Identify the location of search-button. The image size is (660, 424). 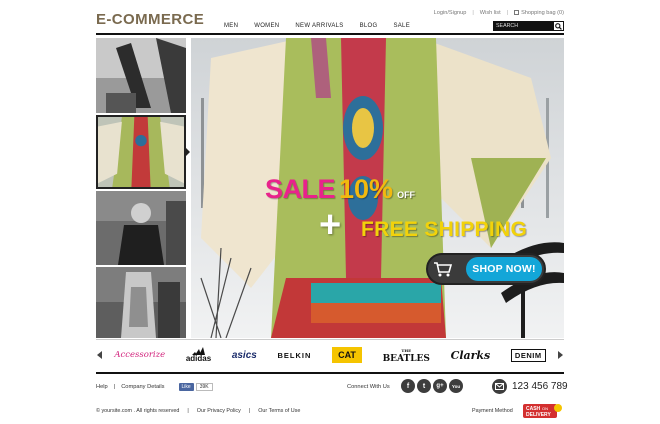
(558, 26).